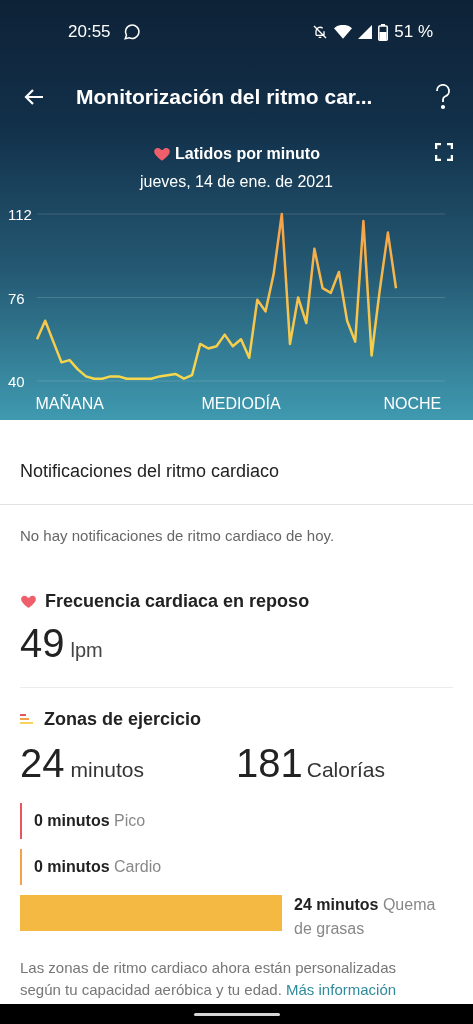  I want to click on fullscreen-button, so click(444, 152).